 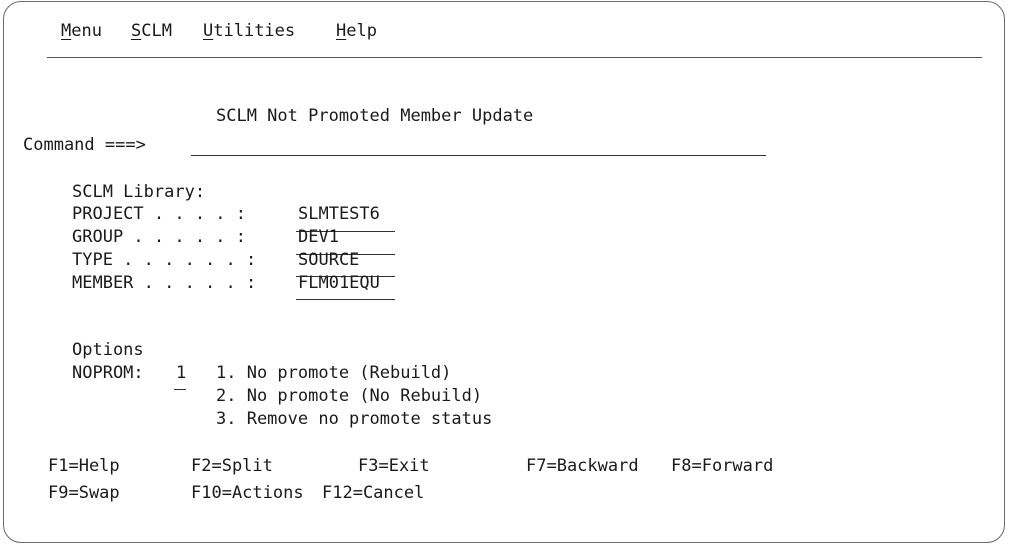 I want to click on project-value: SLMTEST6, so click(x=339, y=214).